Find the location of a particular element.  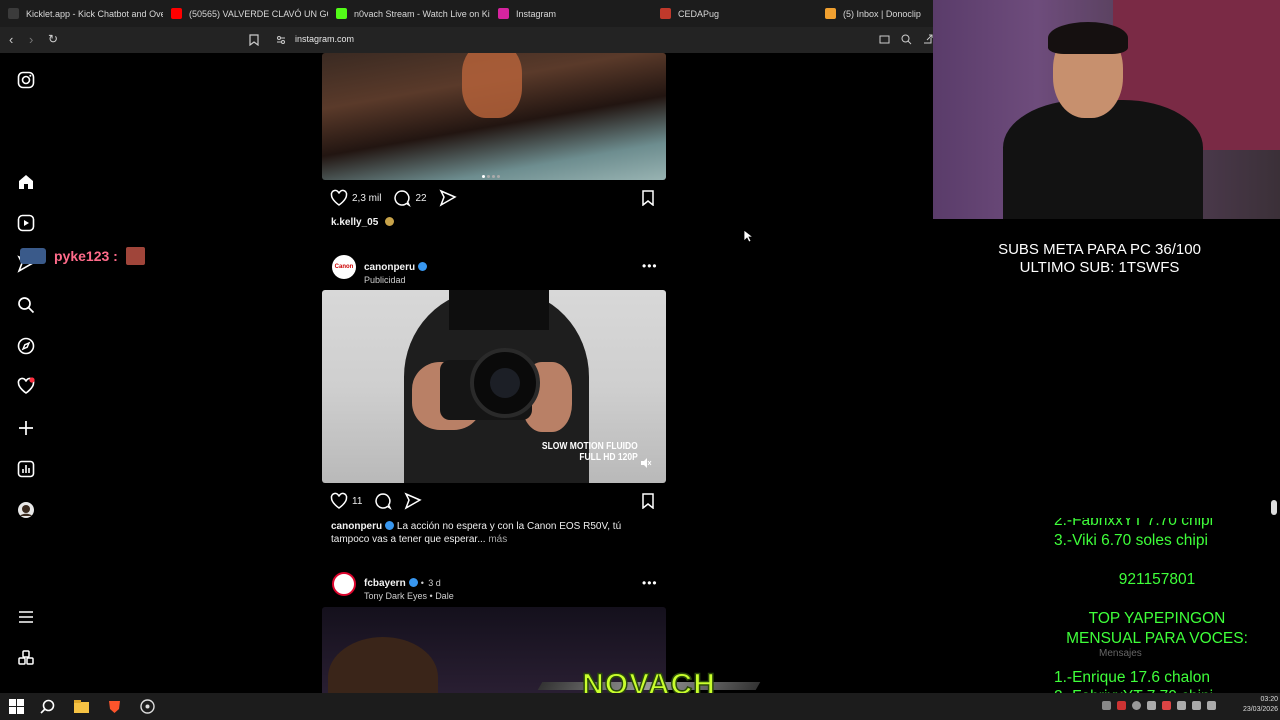

more-apps-icon is located at coordinates (26, 658).